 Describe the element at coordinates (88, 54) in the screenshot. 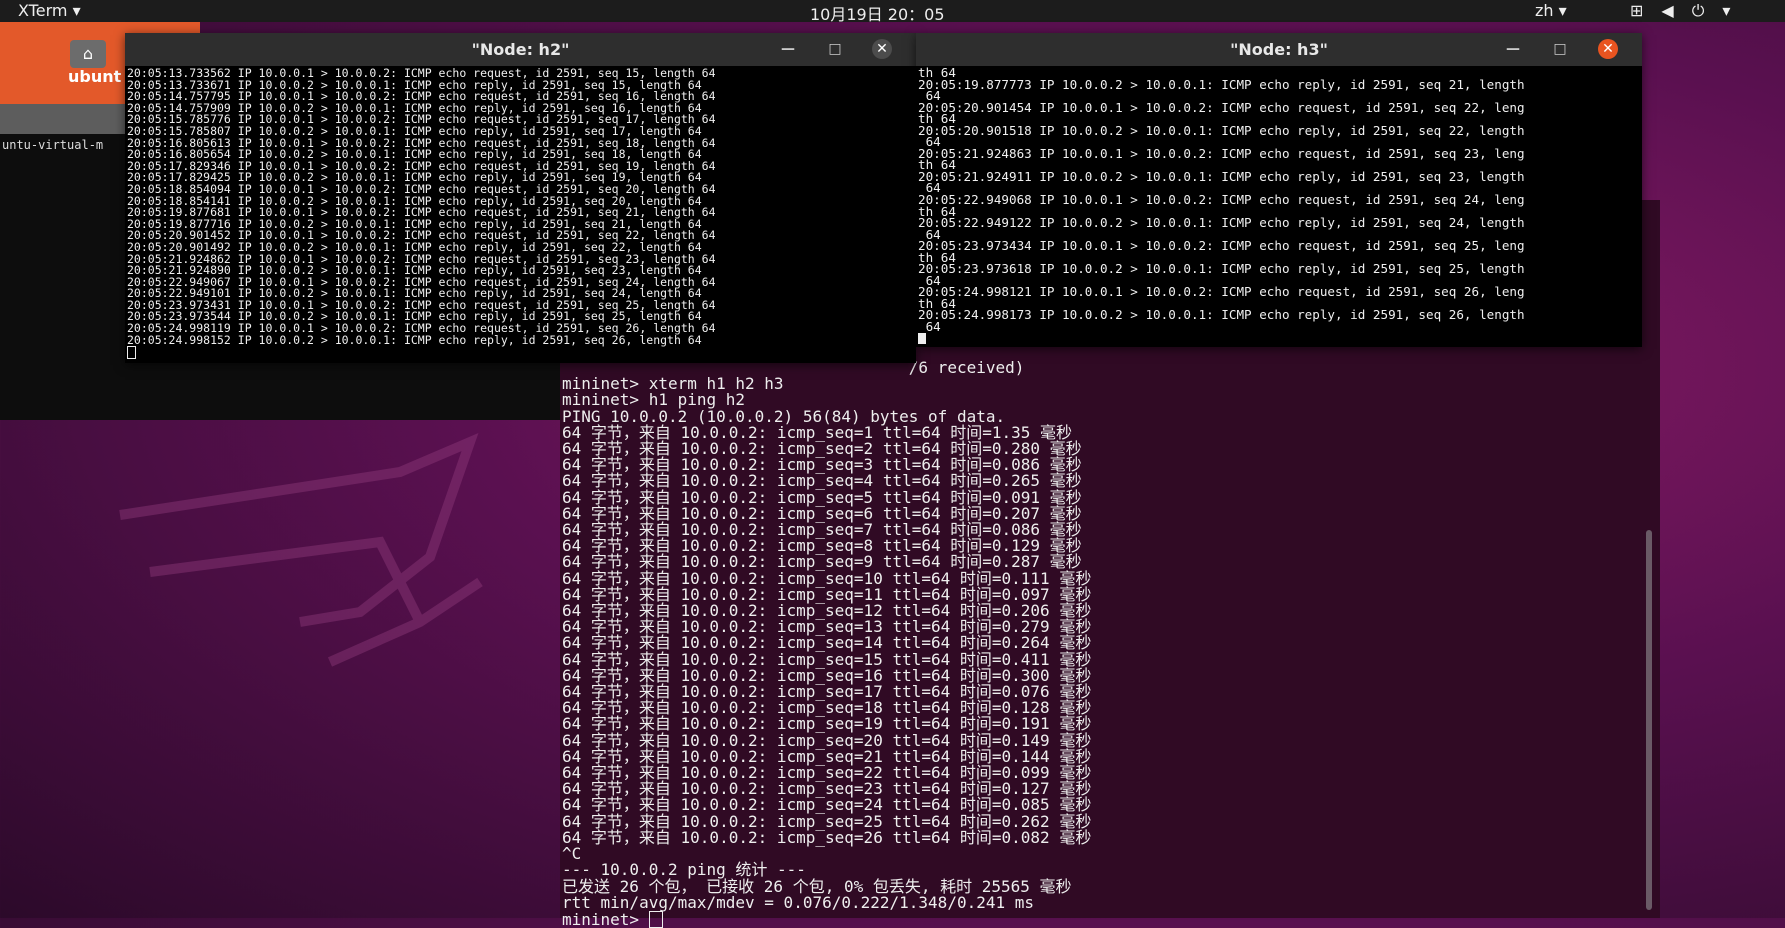

I see `home-icon: ⌂` at that location.